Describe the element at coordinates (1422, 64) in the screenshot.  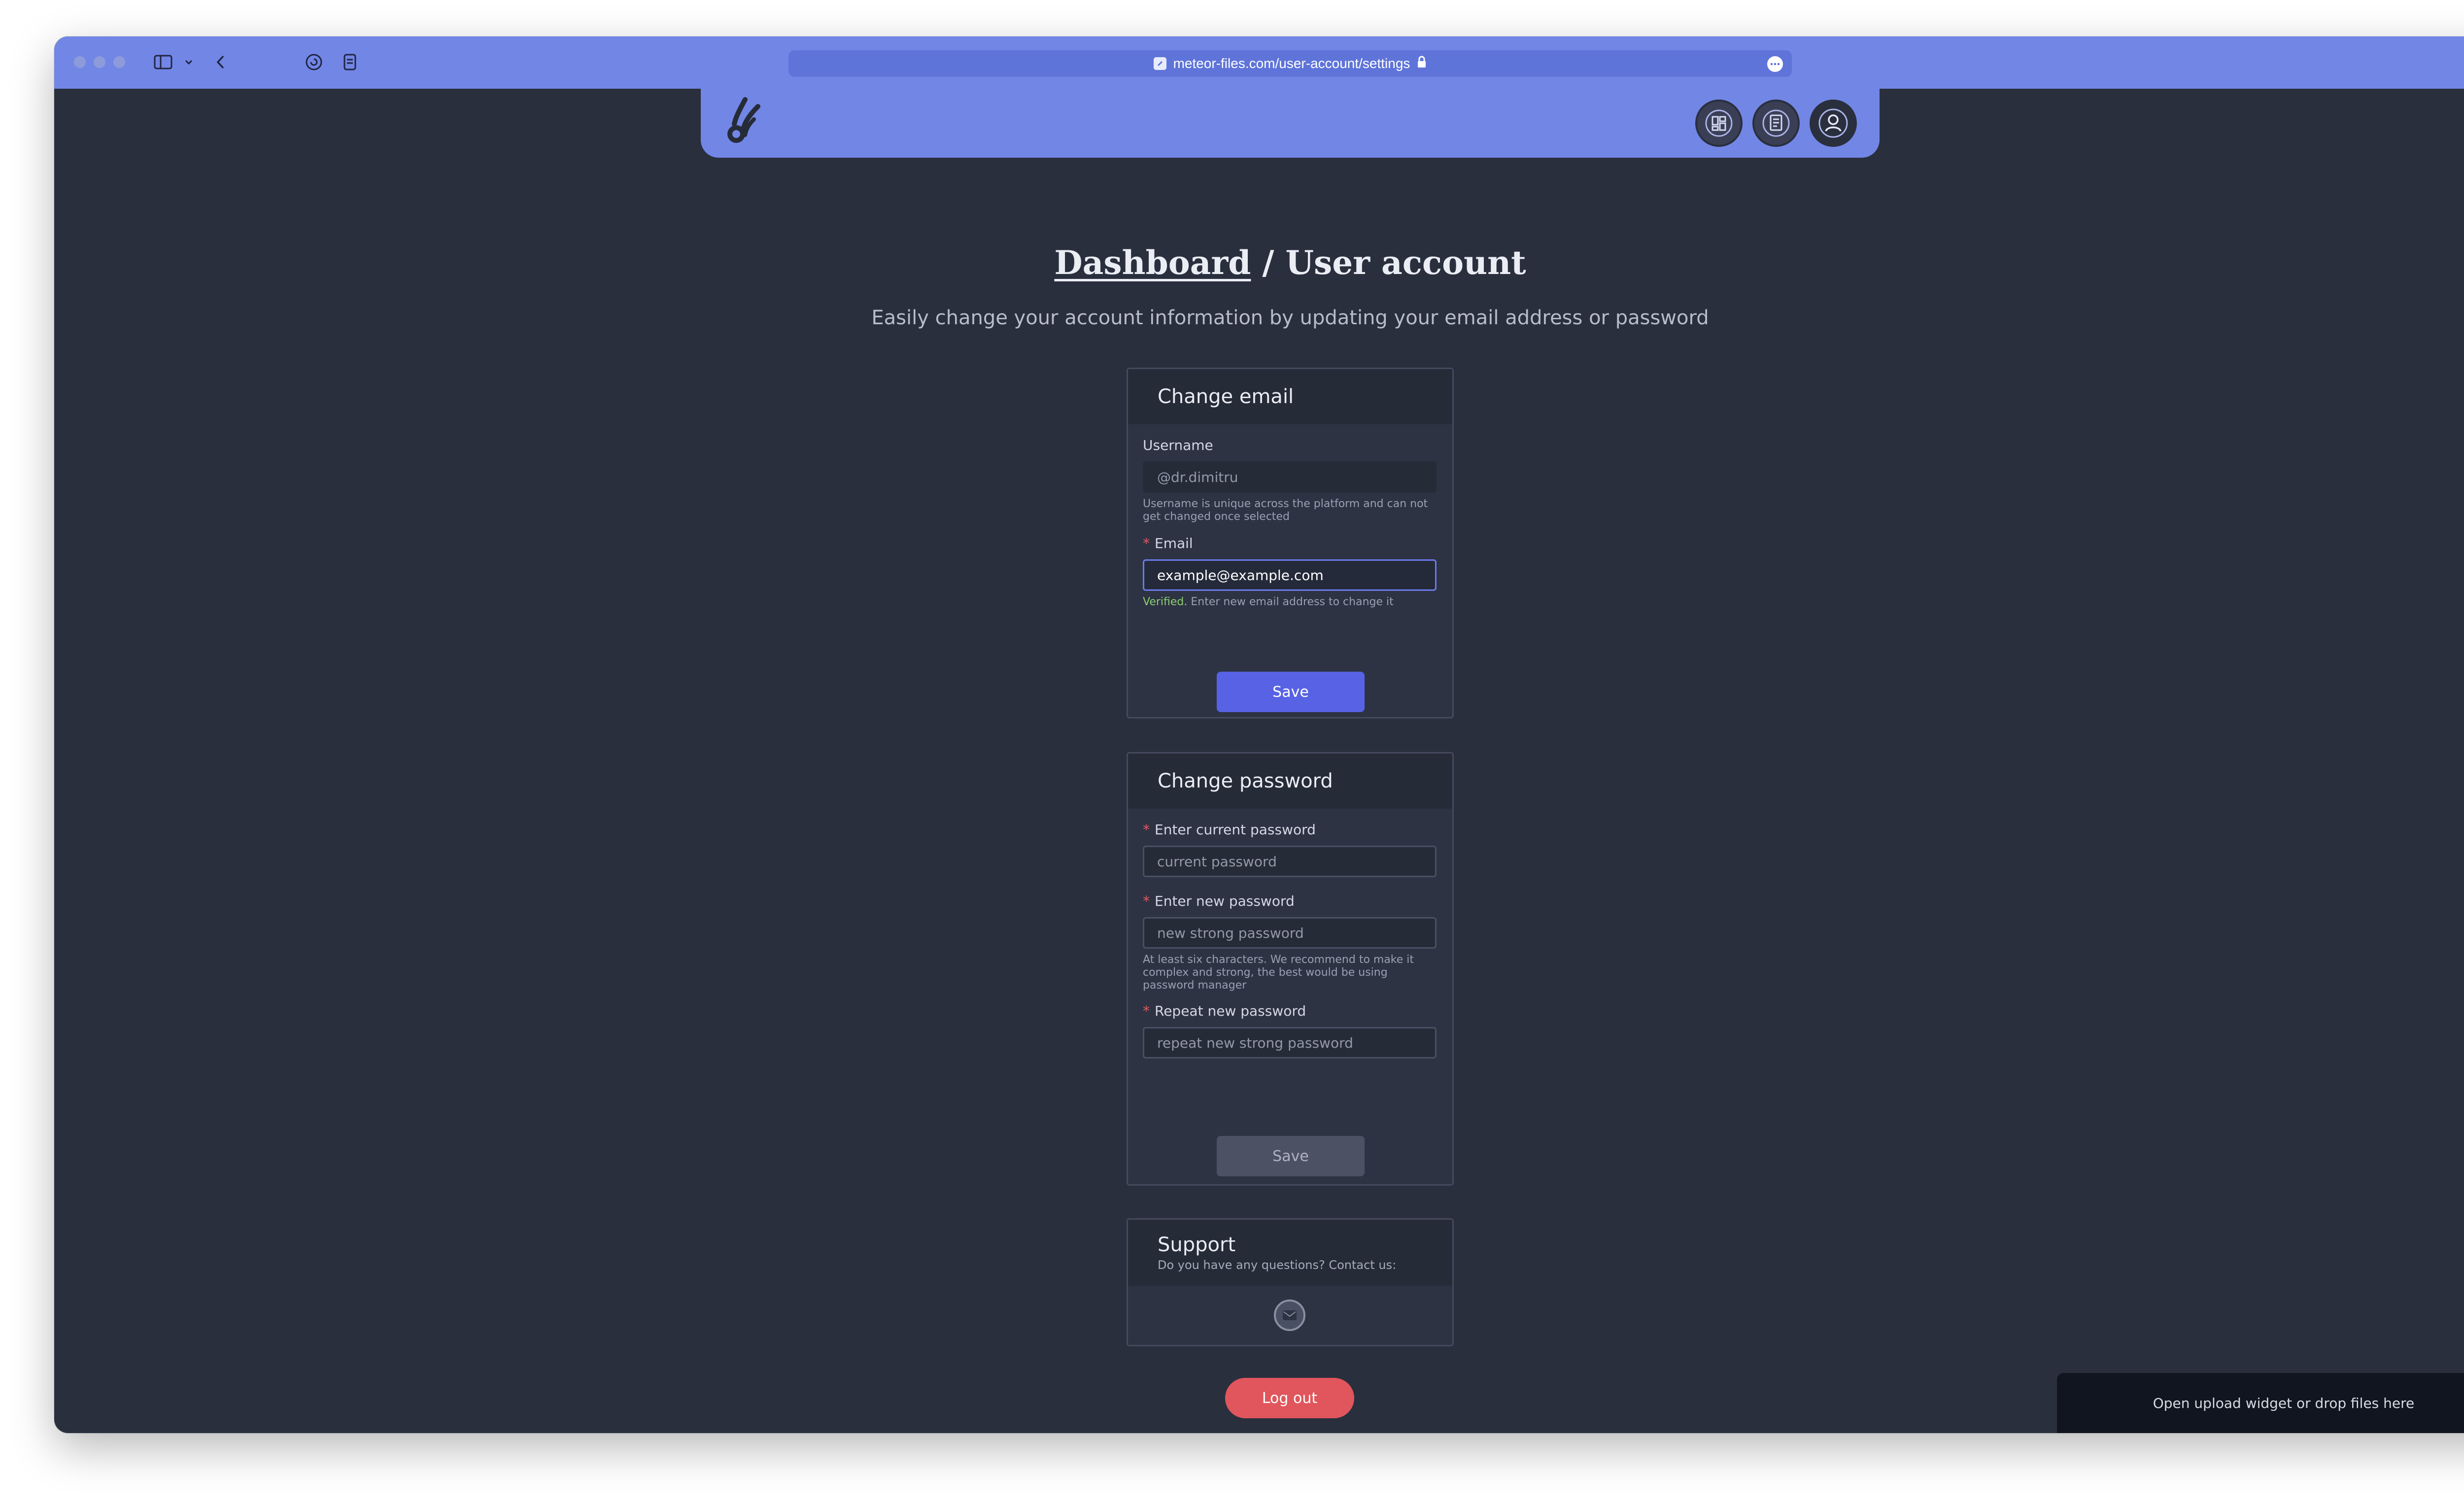
I see `lock-icon` at that location.